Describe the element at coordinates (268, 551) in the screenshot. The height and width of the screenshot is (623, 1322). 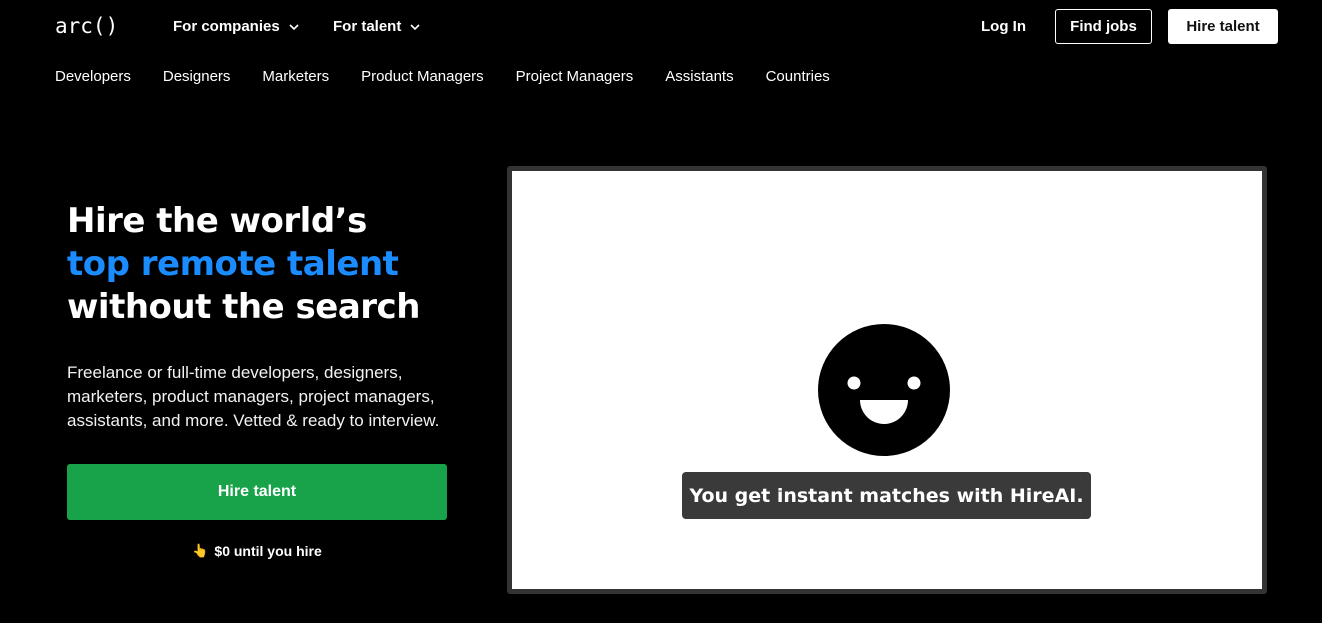
I see `price-note-text: $0 until you hire` at that location.